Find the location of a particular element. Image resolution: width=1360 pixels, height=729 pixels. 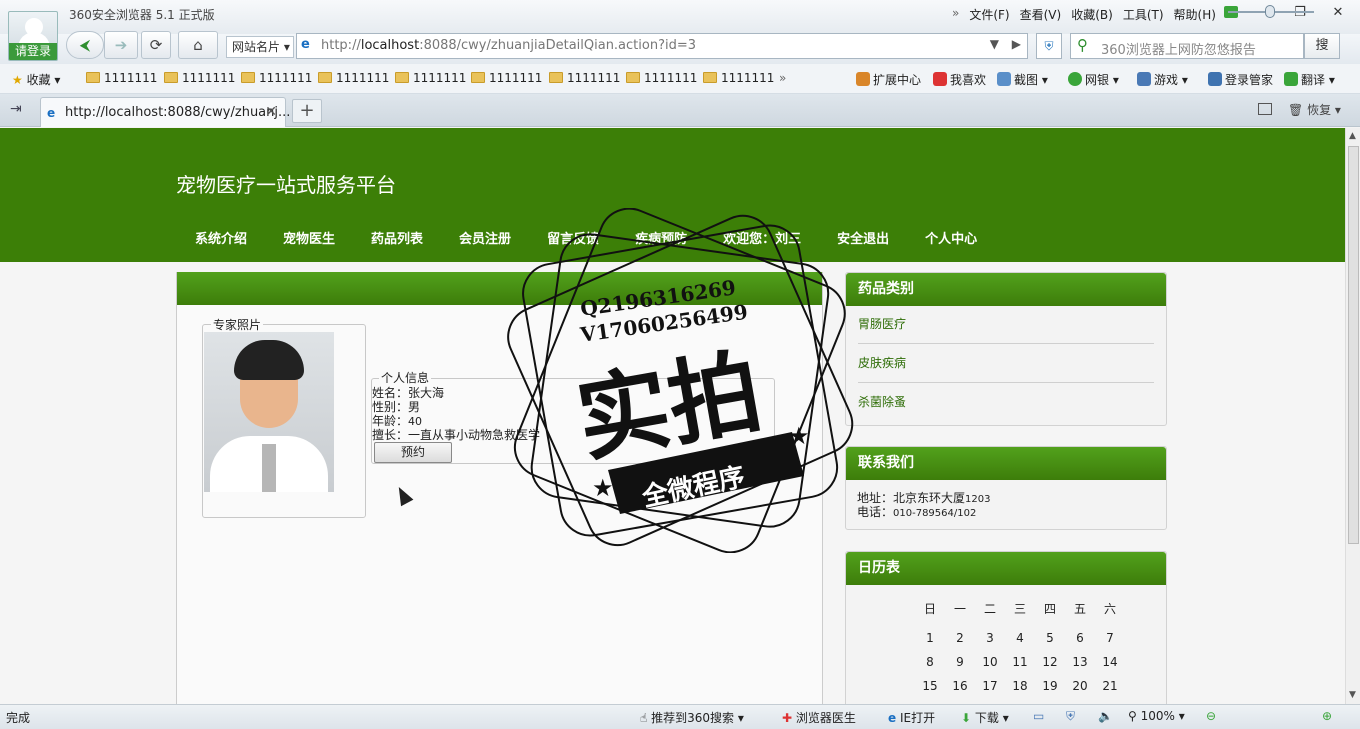

nav-system-intro: 系统介绍 is located at coordinates (221, 237).